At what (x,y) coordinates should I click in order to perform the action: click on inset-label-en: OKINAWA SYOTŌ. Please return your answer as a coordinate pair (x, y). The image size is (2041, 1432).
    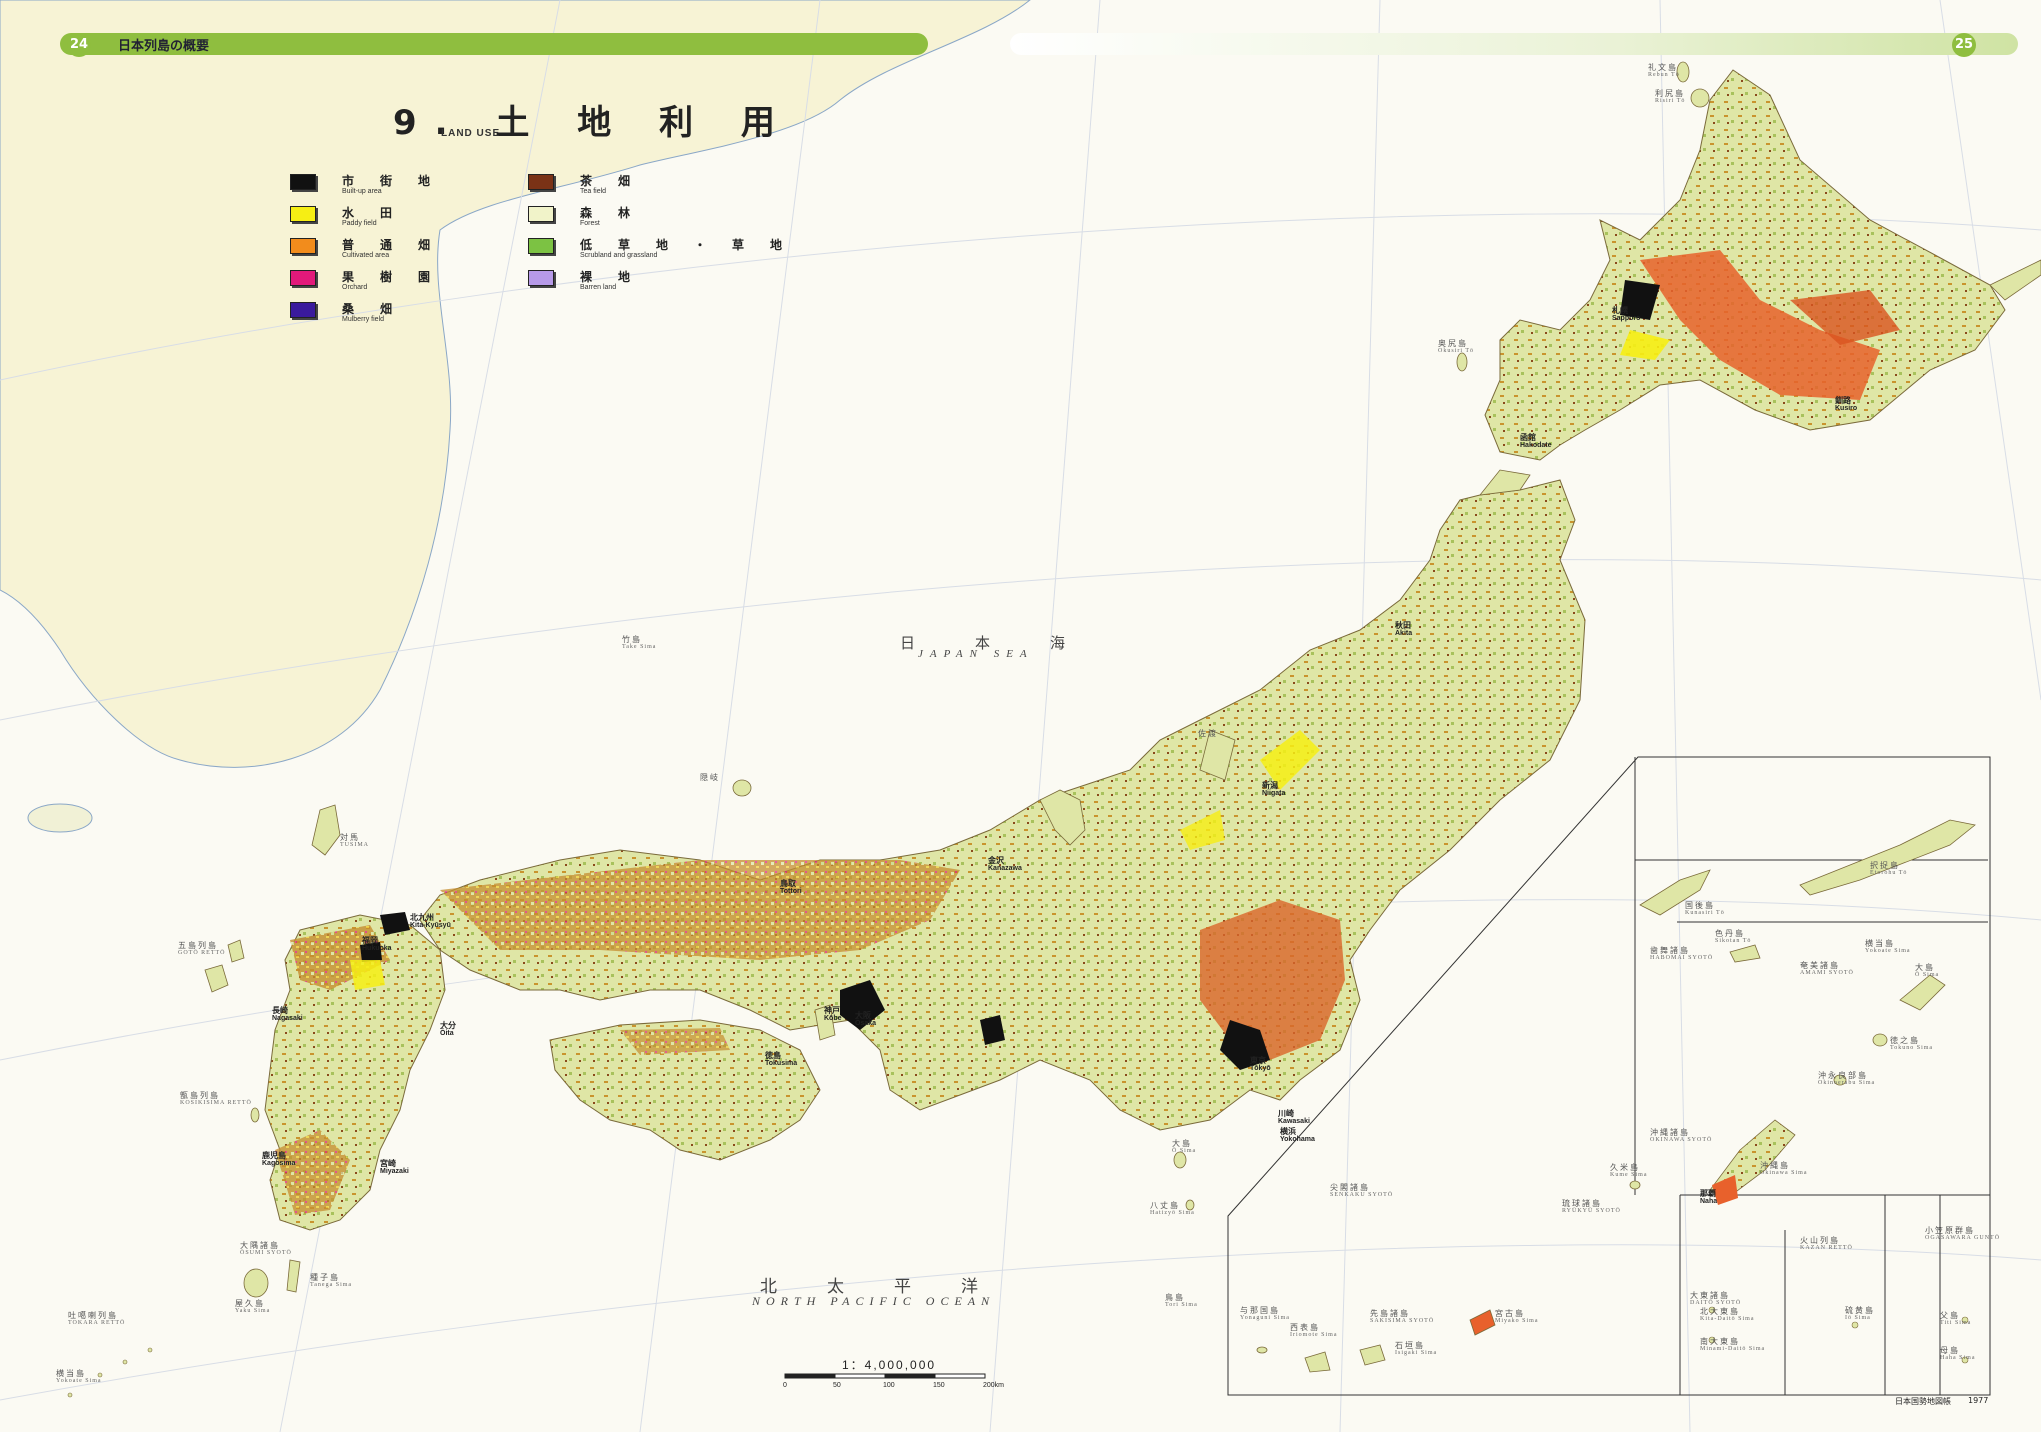
    Looking at the image, I should click on (1681, 1140).